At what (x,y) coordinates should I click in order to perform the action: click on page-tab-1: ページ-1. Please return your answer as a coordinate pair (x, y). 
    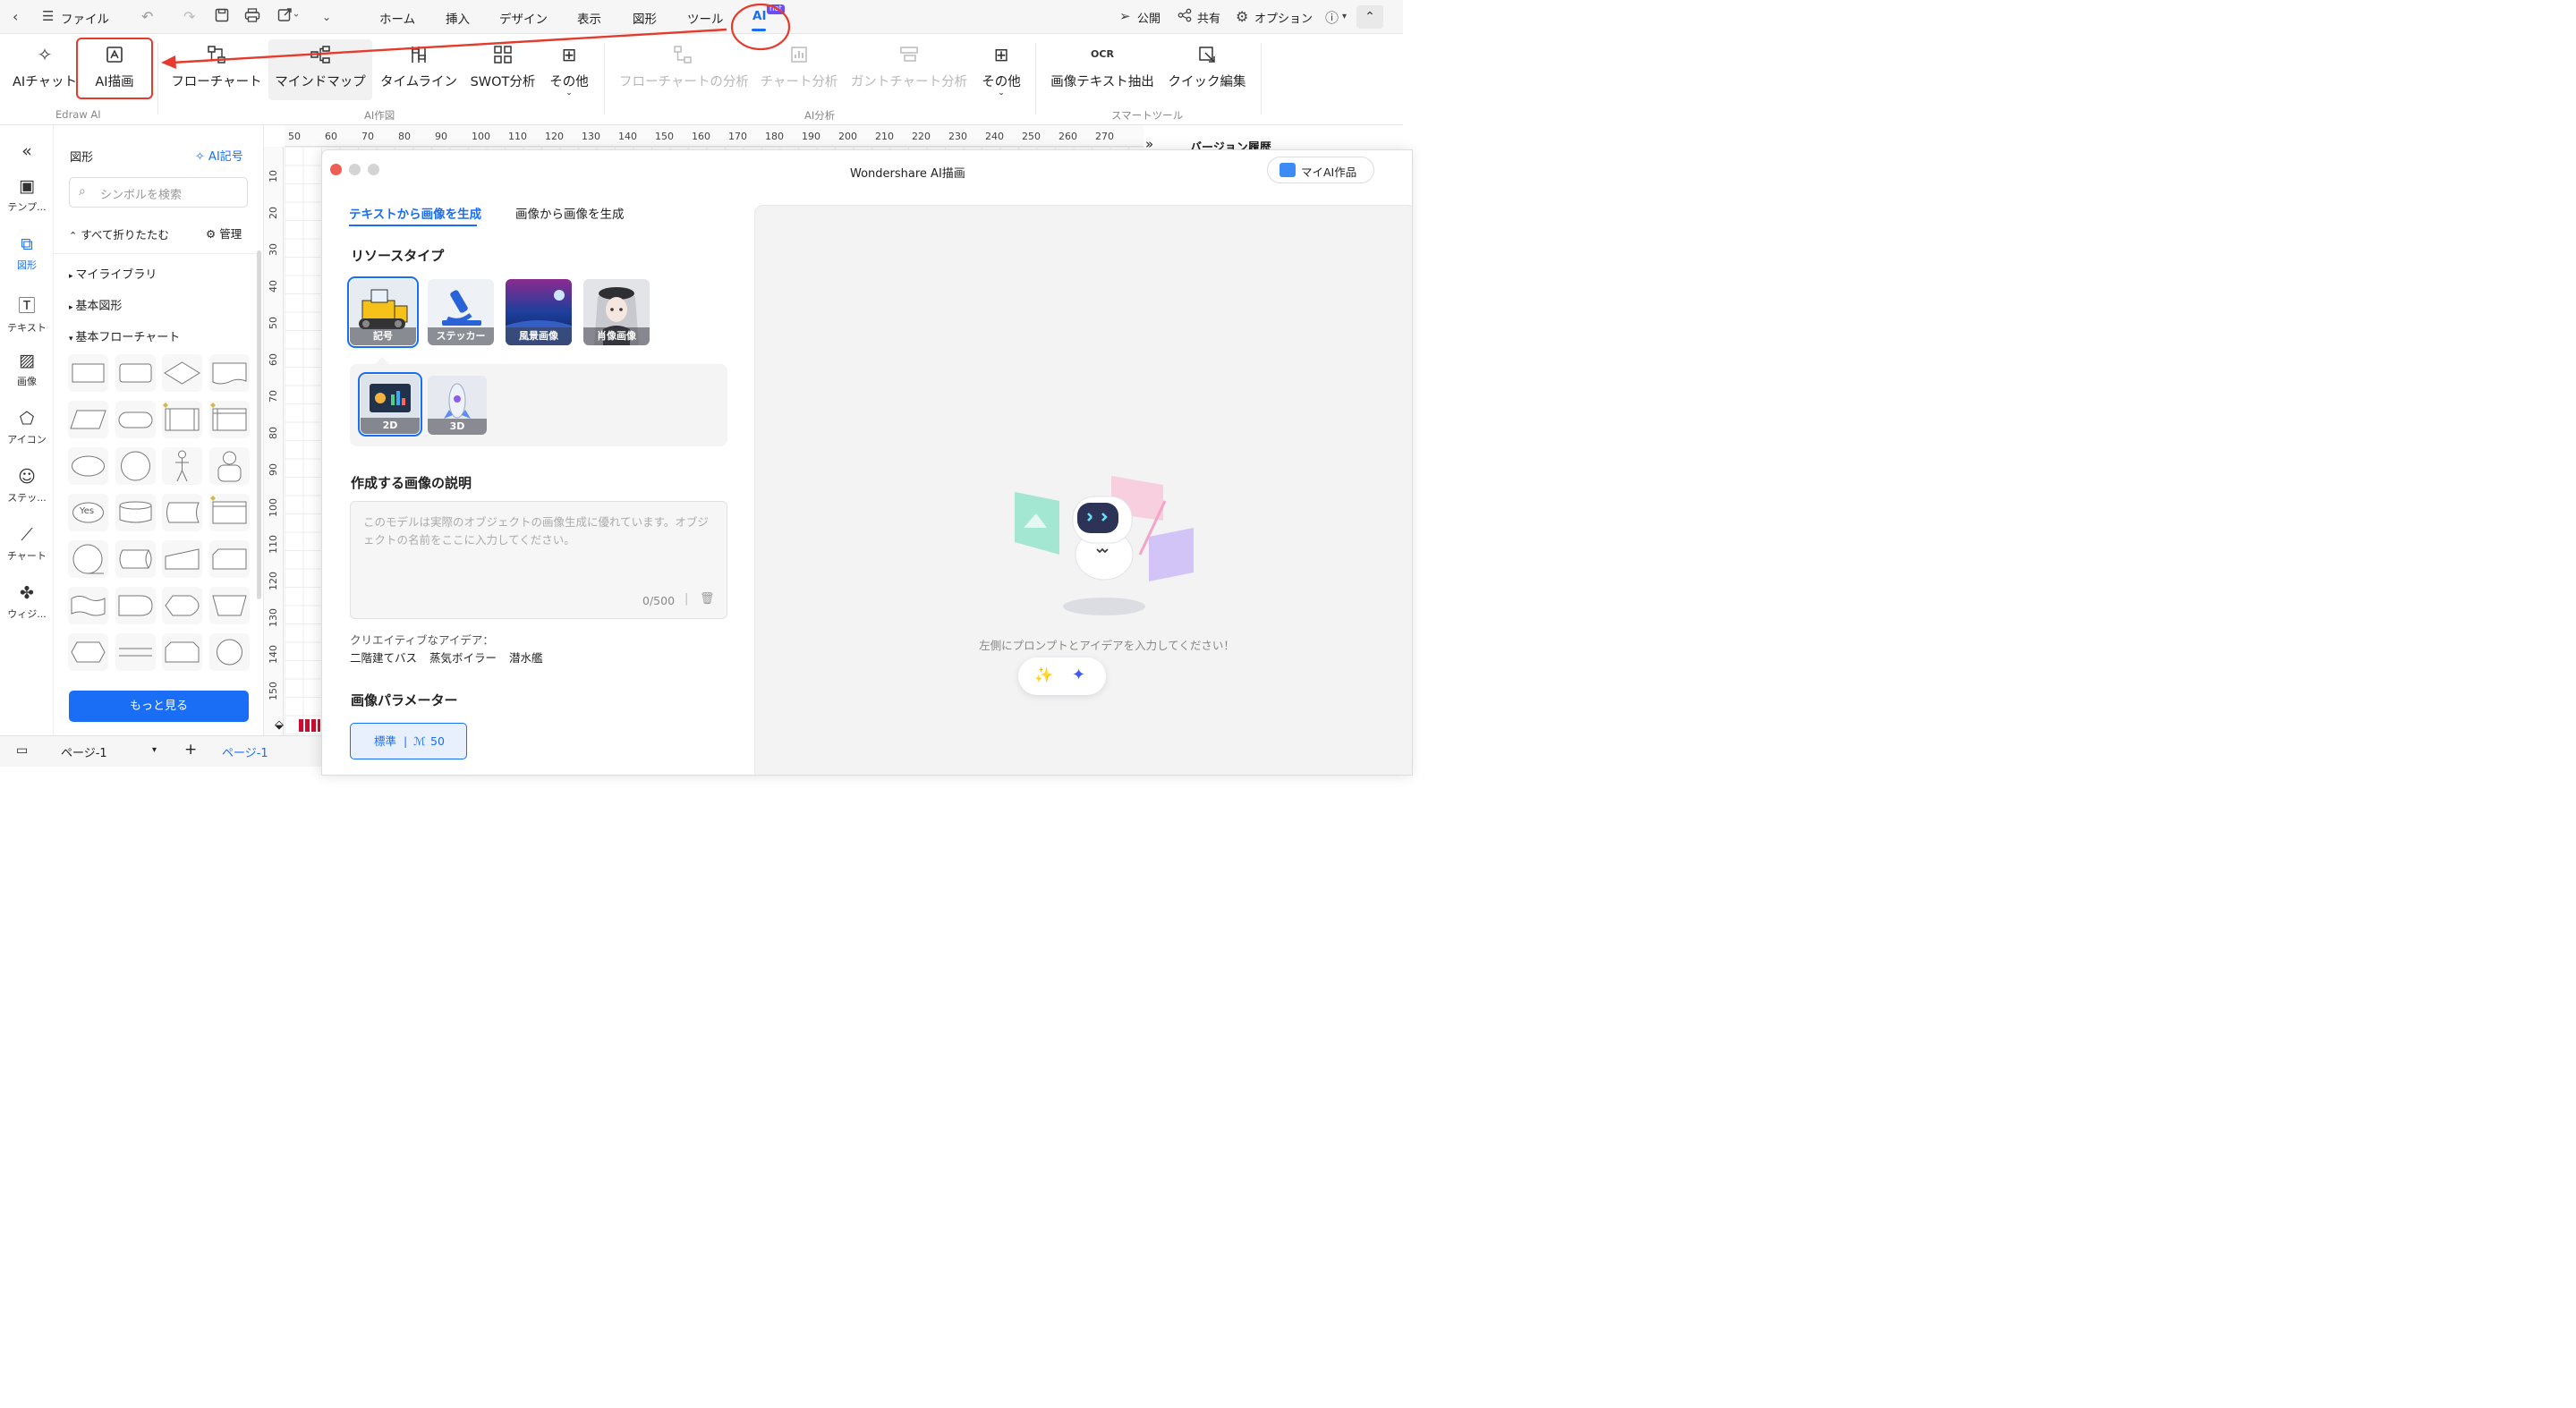
    Looking at the image, I should click on (245, 751).